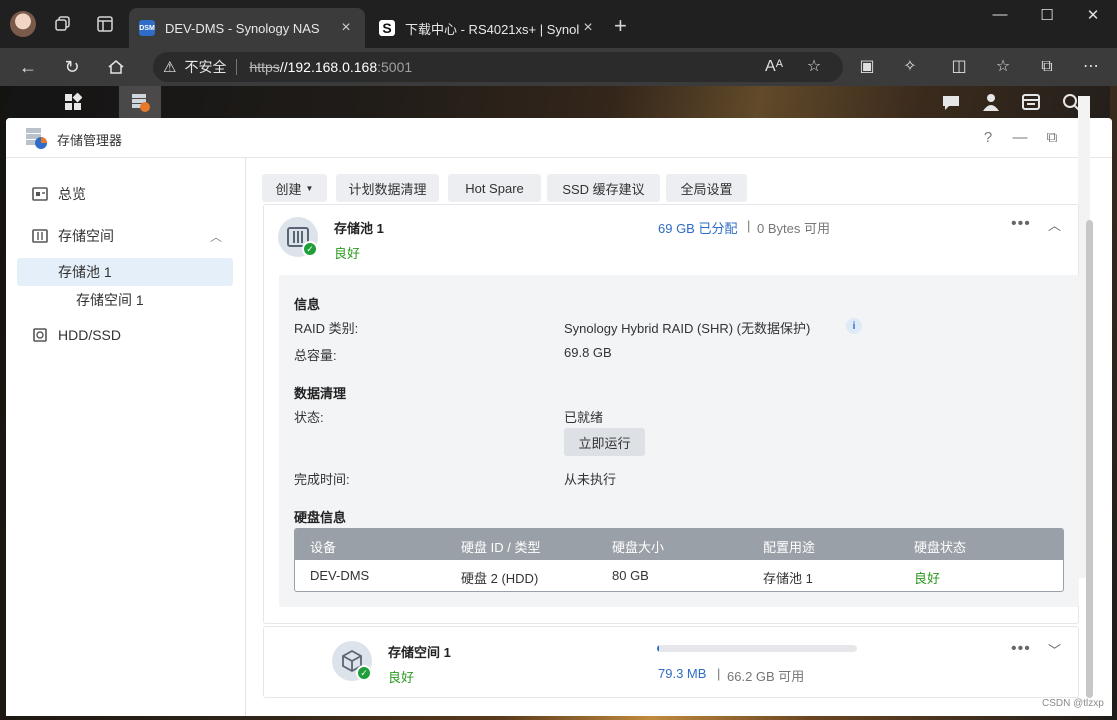 This screenshot has height=720, width=1117. Describe the element at coordinates (85, 272) in the screenshot. I see `sidebar-item-label: 存储池 1` at that location.